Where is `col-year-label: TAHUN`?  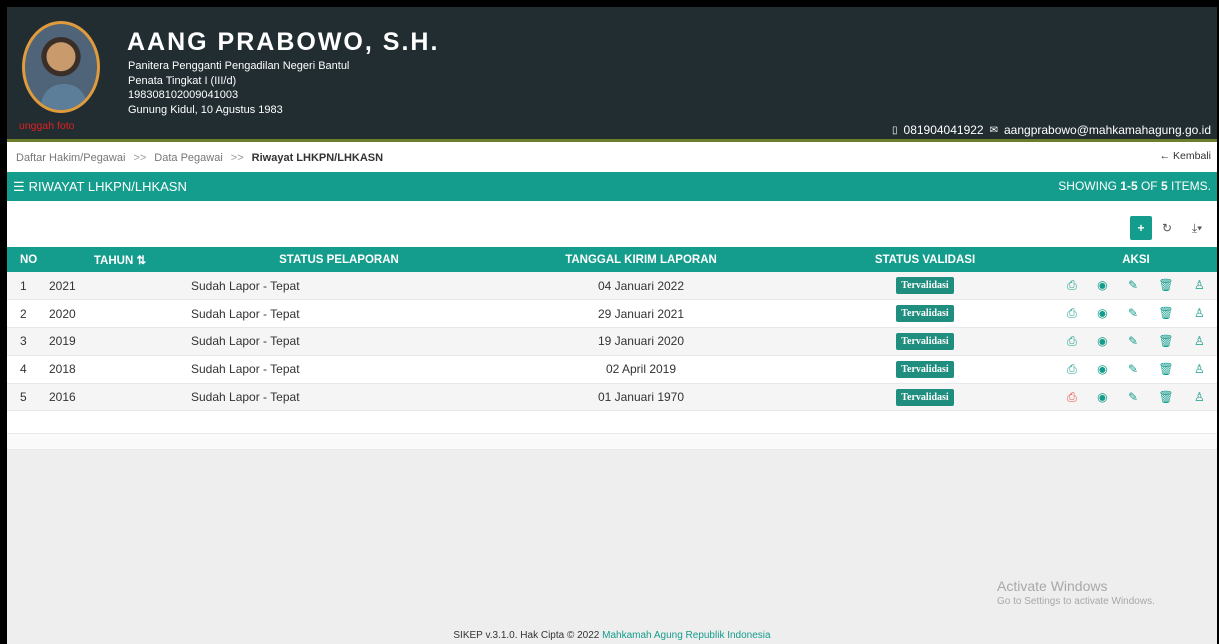 col-year-label: TAHUN is located at coordinates (113, 260).